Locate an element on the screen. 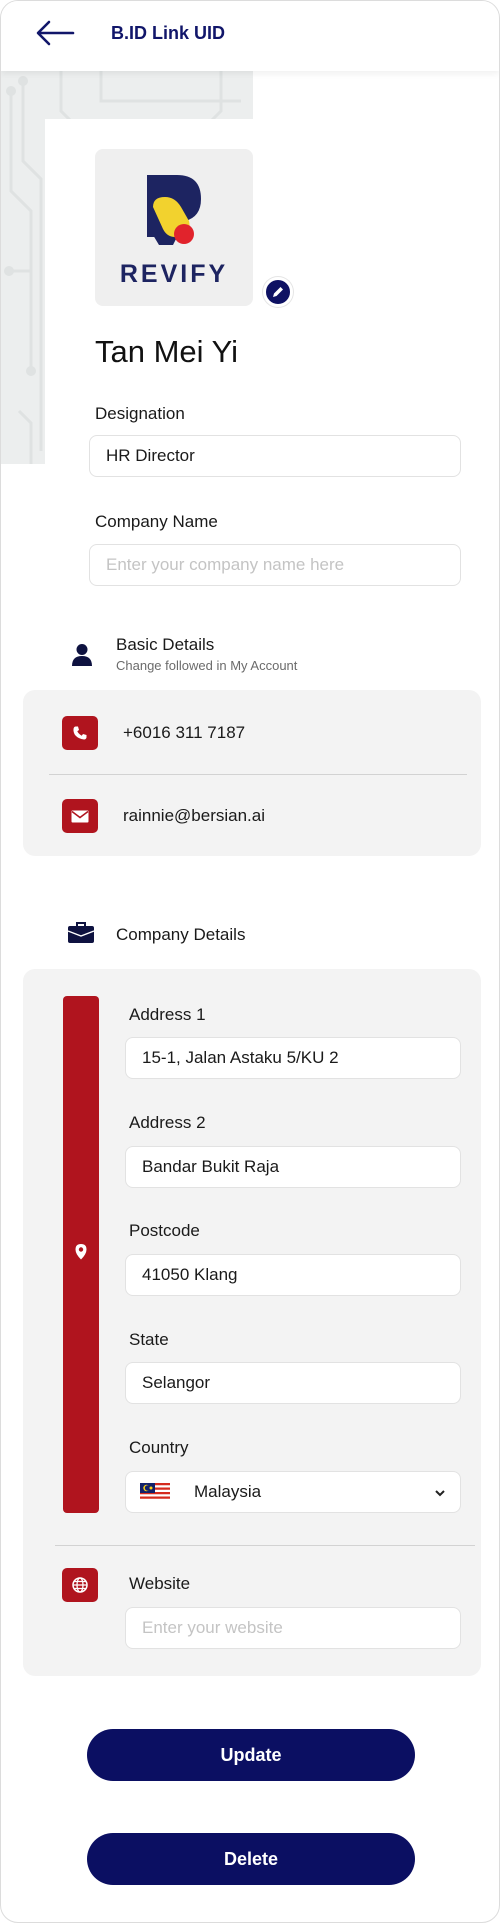 This screenshot has width=500, height=1923. delete-button: Delete is located at coordinates (251, 1859).